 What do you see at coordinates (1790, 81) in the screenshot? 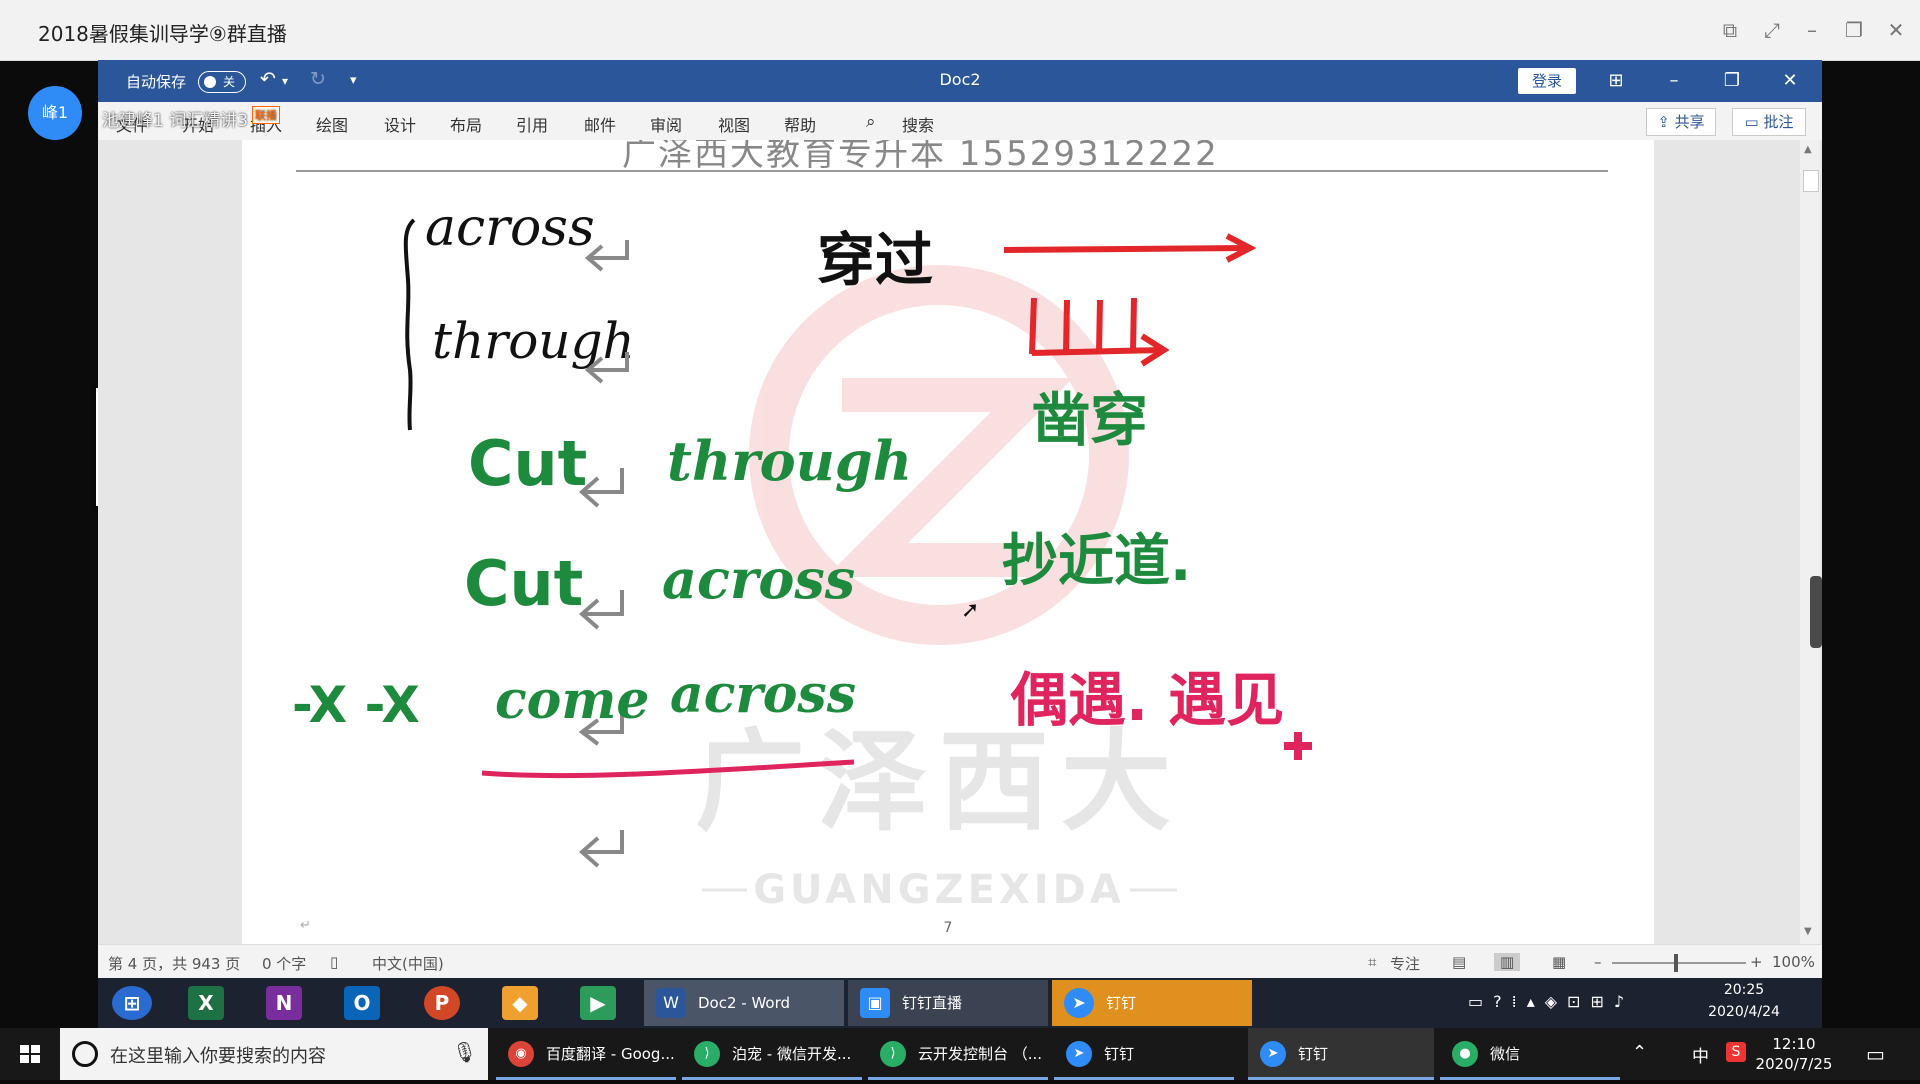
I see `word-close-icon: ✕` at bounding box center [1790, 81].